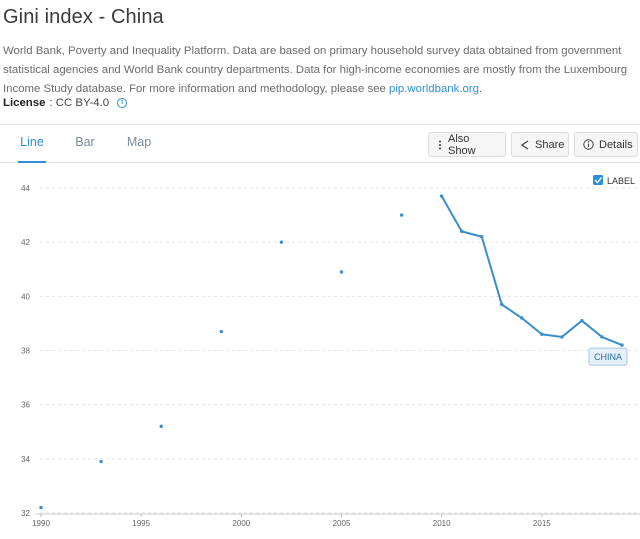 The height and width of the screenshot is (539, 640). I want to click on license-label: License, so click(24, 103).